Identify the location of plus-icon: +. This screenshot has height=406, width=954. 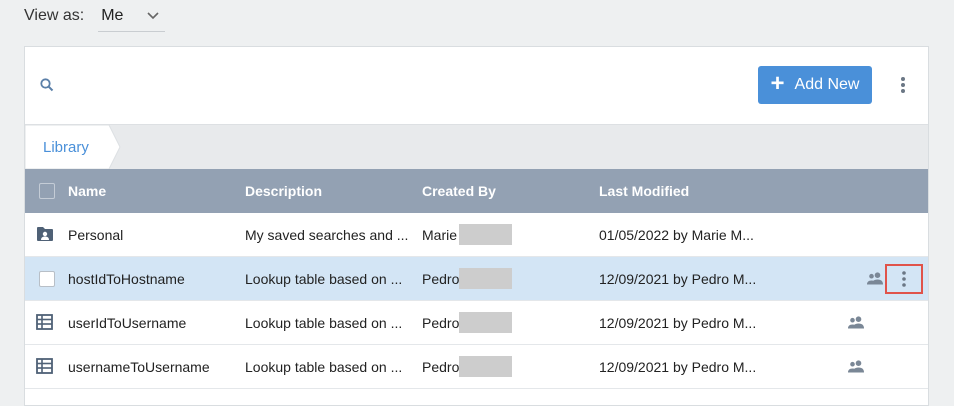
(777, 83).